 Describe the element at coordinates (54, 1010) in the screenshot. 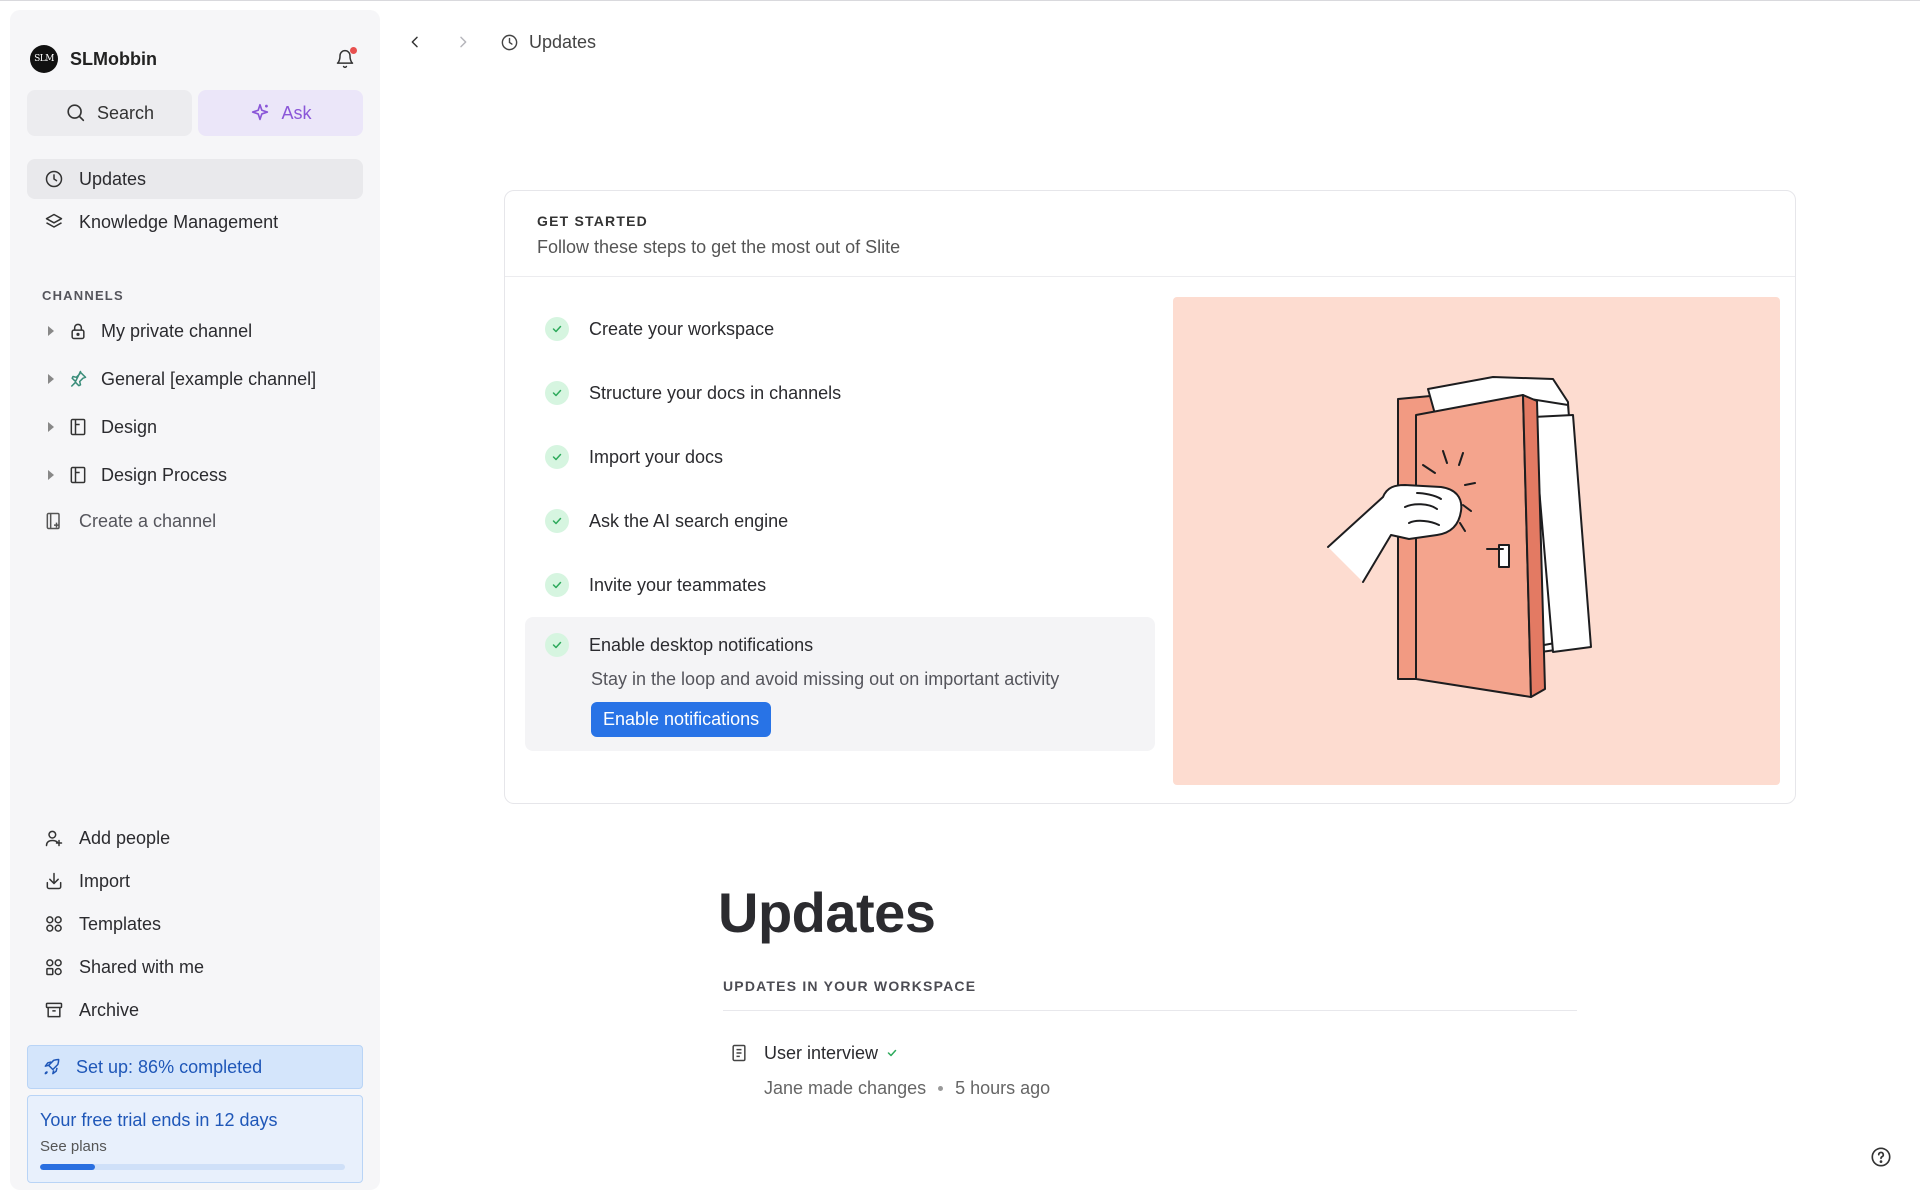

I see `archive-icon` at that location.